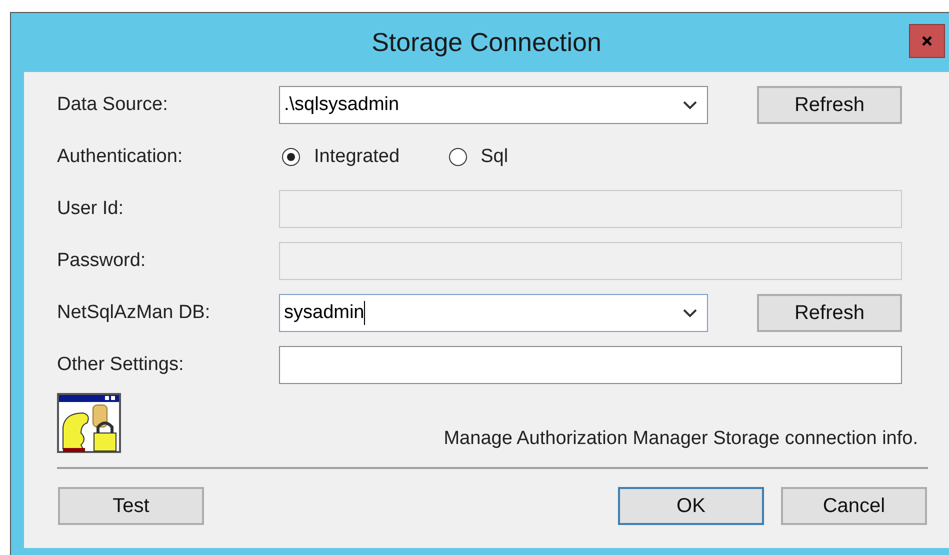 Image resolution: width=949 pixels, height=555 pixels. What do you see at coordinates (590, 365) in the screenshot?
I see `input-field` at bounding box center [590, 365].